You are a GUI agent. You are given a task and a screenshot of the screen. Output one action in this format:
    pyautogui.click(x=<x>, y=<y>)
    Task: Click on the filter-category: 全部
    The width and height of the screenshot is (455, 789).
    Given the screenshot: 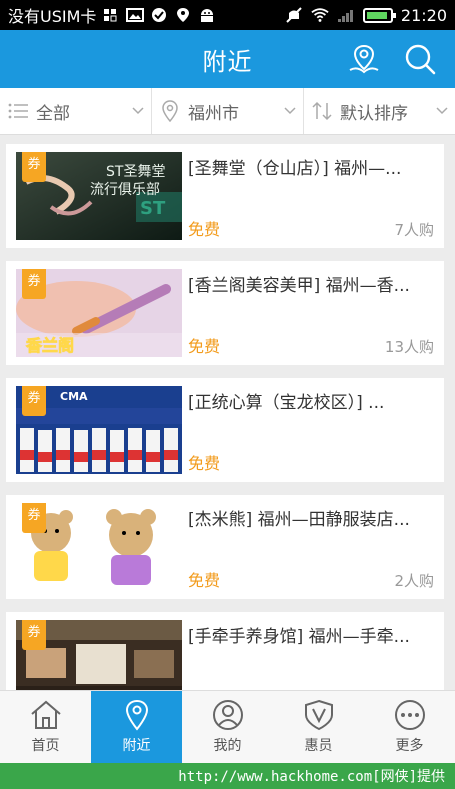 What is the action you would take?
    pyautogui.click(x=75, y=111)
    